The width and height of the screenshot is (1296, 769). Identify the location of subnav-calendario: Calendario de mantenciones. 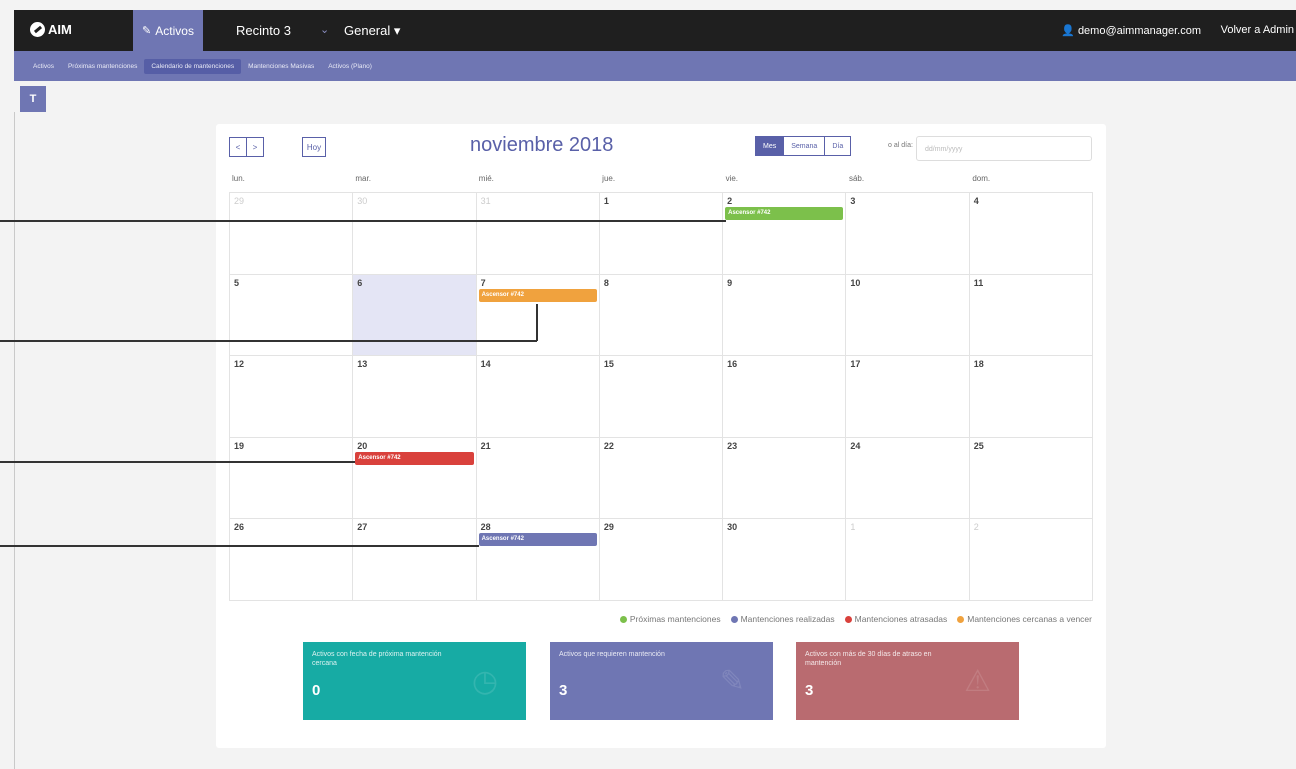
(193, 66).